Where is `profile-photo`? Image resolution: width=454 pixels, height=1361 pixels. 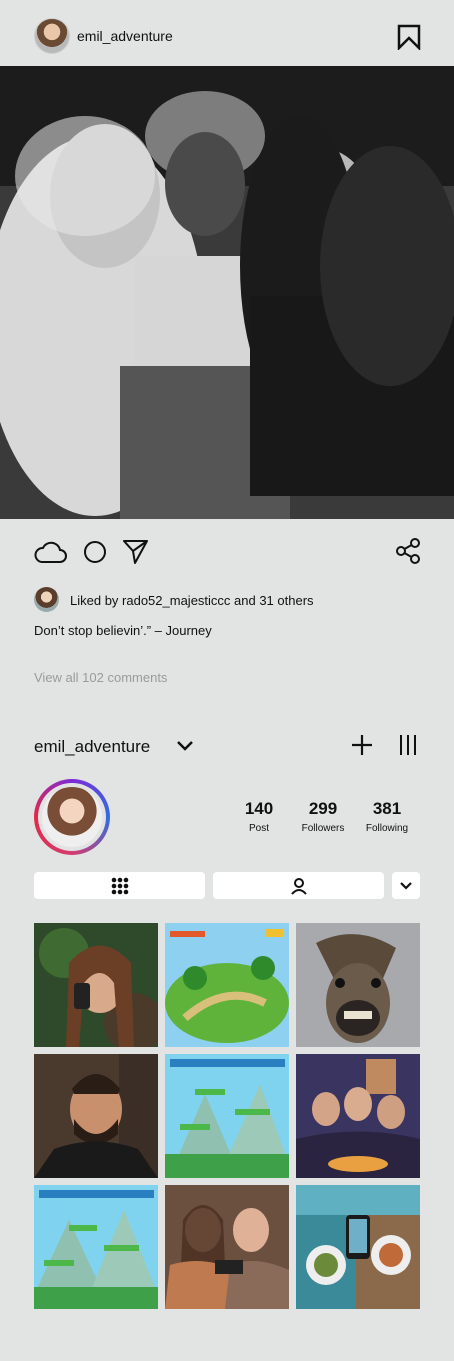 profile-photo is located at coordinates (72, 817).